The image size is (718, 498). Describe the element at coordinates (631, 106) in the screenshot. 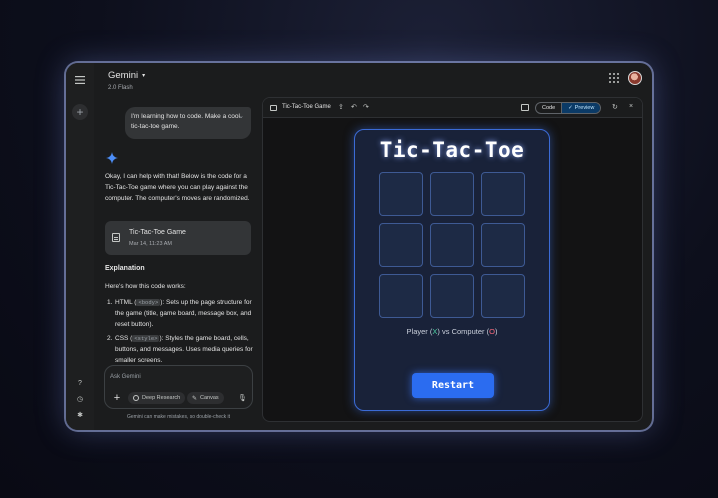

I see `close-icon: ×` at that location.